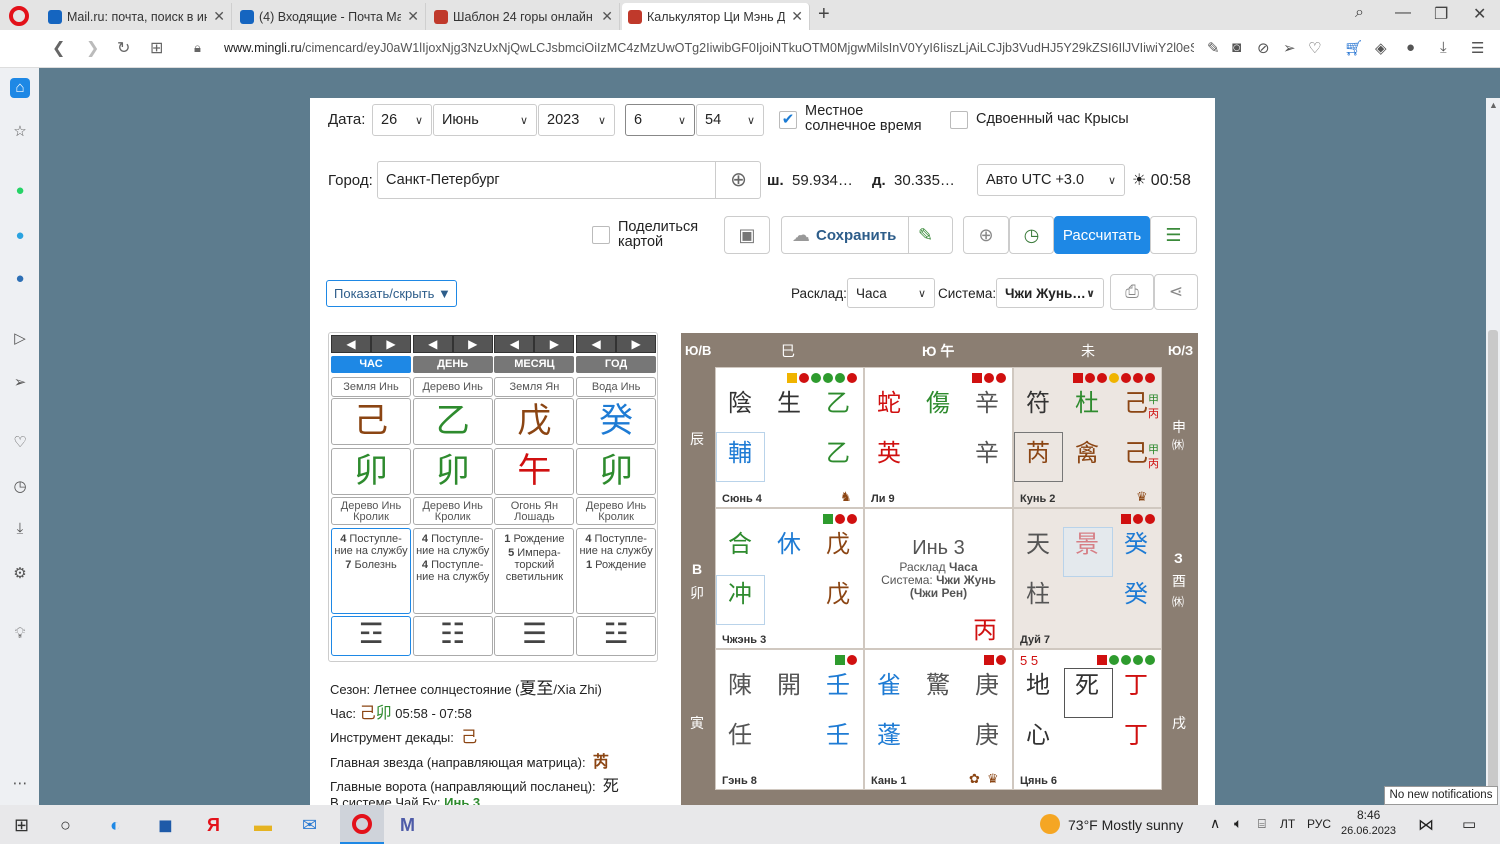 The height and width of the screenshot is (844, 1500). What do you see at coordinates (1038, 595) in the screenshot?
I see `palace-glyph: 柱` at bounding box center [1038, 595].